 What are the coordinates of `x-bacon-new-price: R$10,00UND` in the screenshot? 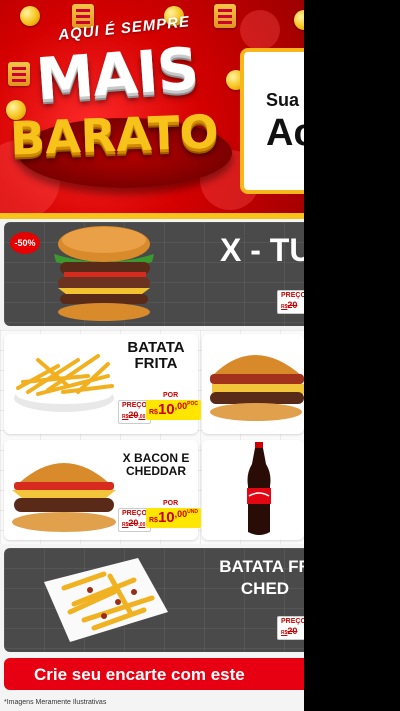 It's located at (173, 518).